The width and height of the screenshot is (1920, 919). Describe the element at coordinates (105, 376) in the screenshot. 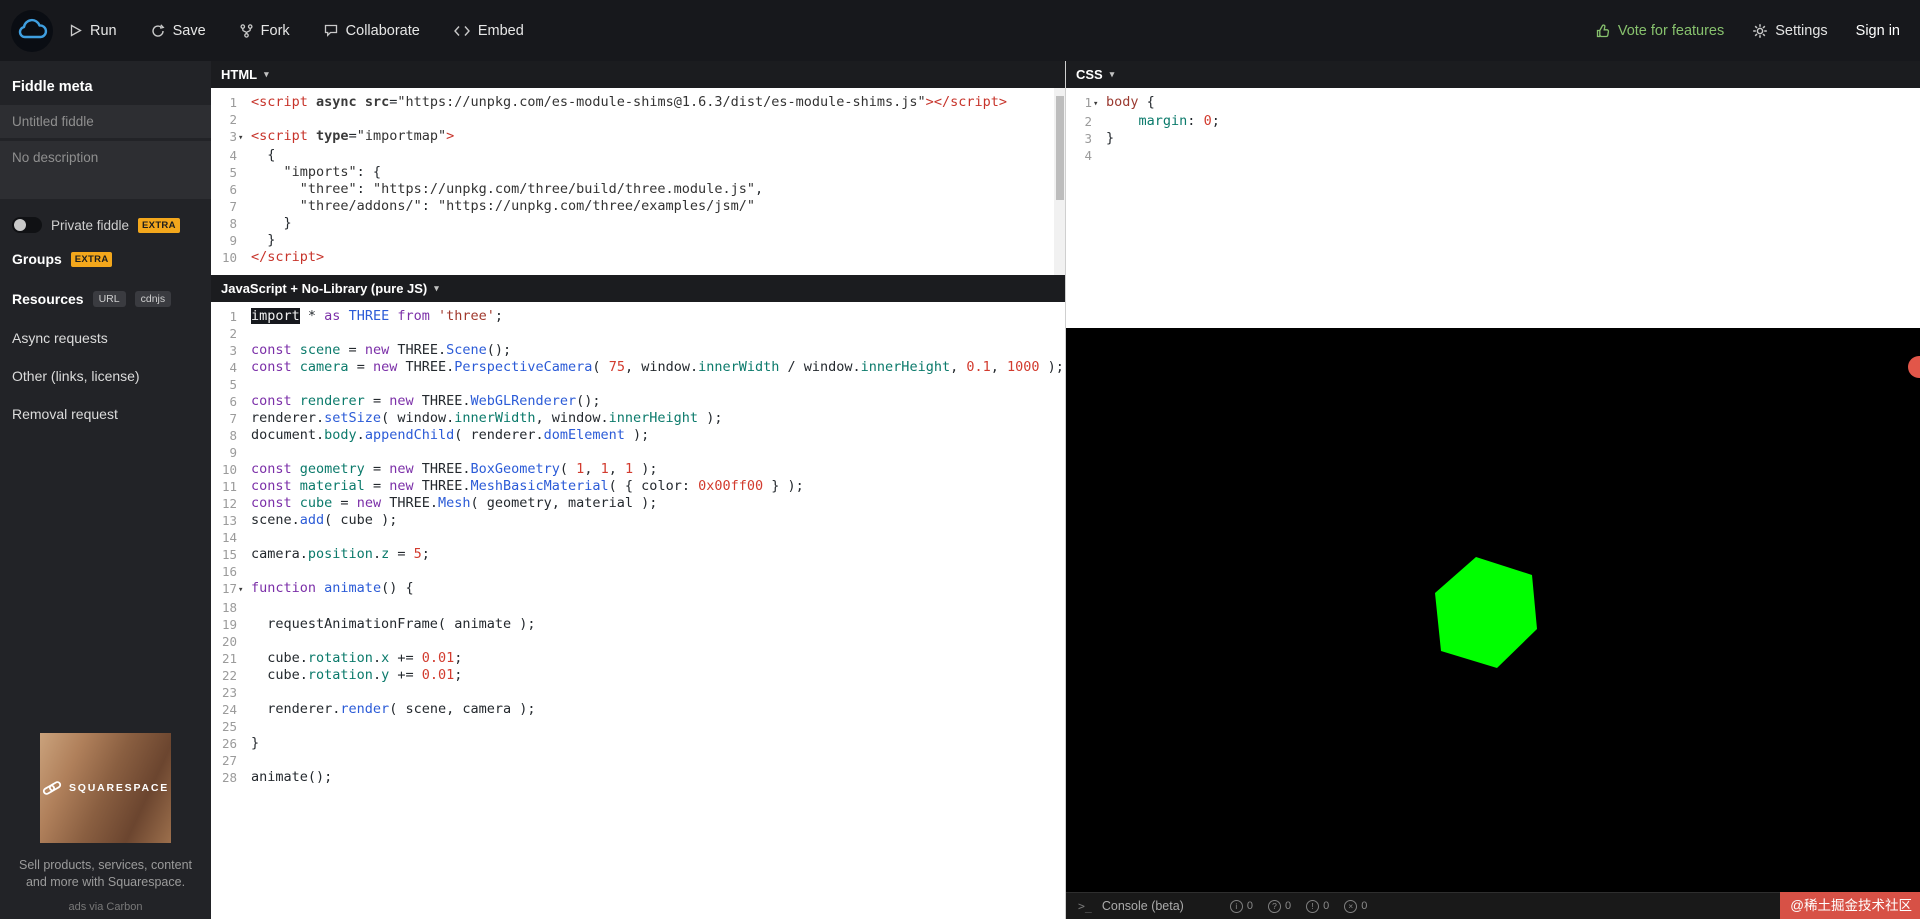

I see `sidebar-item-other-links-license: Other (links, license)` at that location.